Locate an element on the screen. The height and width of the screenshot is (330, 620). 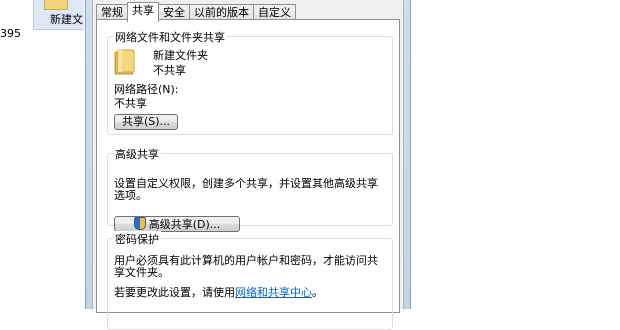
network-sharing-title: 网络文件和文件夹共享 is located at coordinates (170, 37).